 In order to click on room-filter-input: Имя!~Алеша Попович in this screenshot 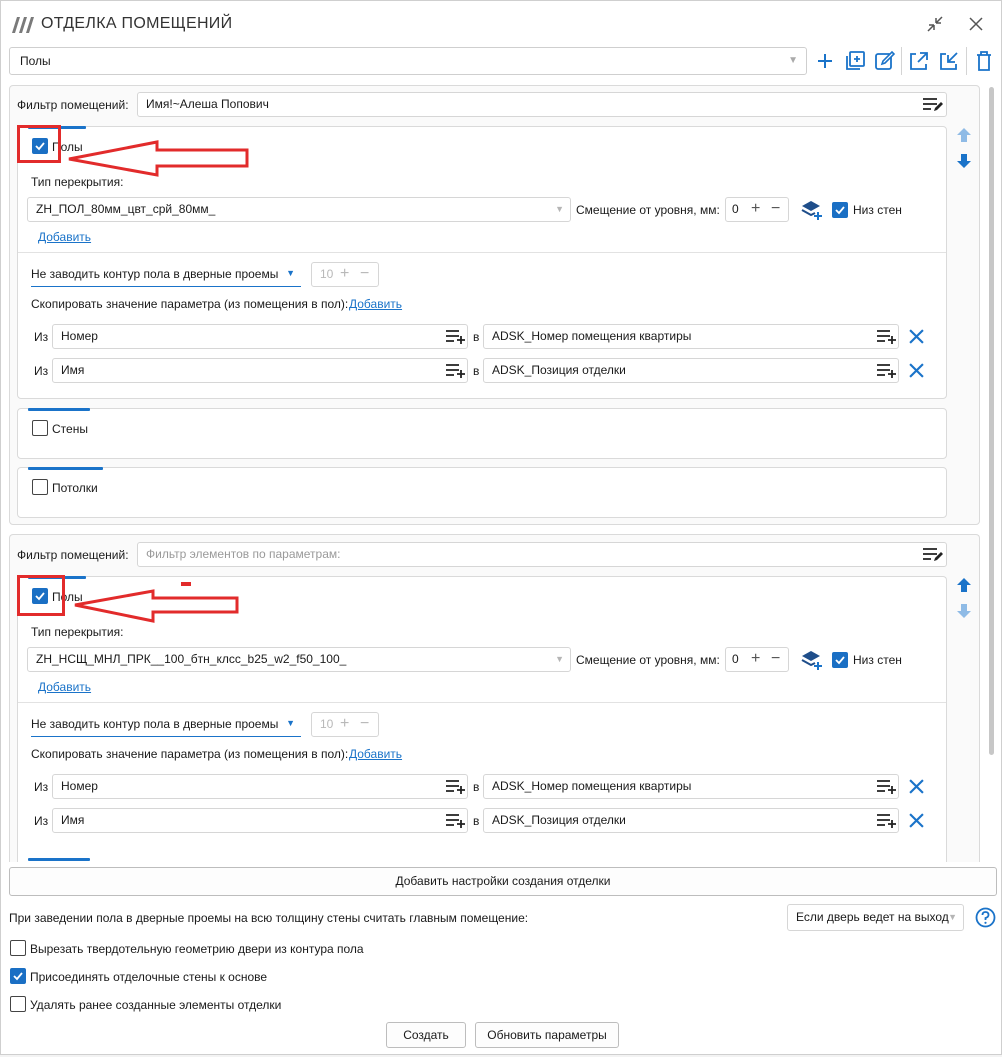, I will do `click(542, 104)`.